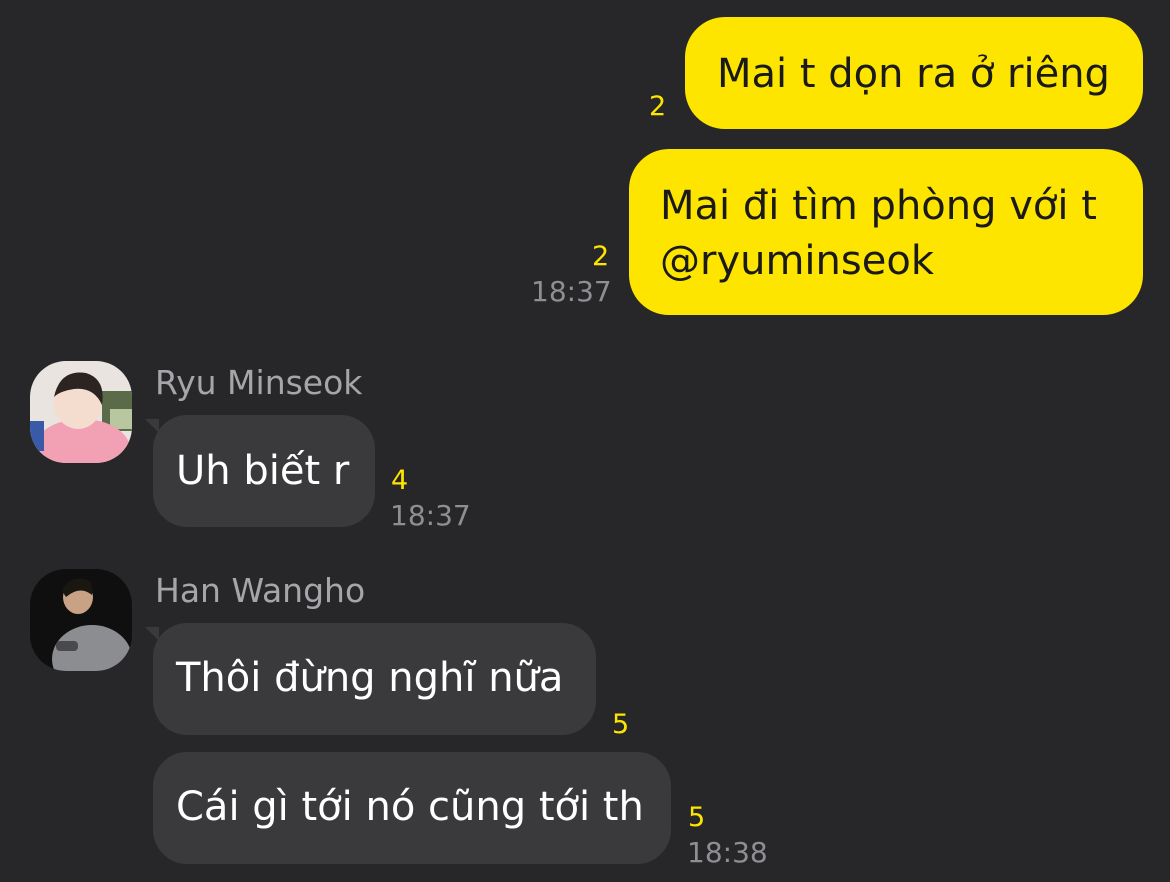 This screenshot has width=1170, height=882. I want to click on message-text: Cái gì tới nó cũng tới th, so click(410, 807).